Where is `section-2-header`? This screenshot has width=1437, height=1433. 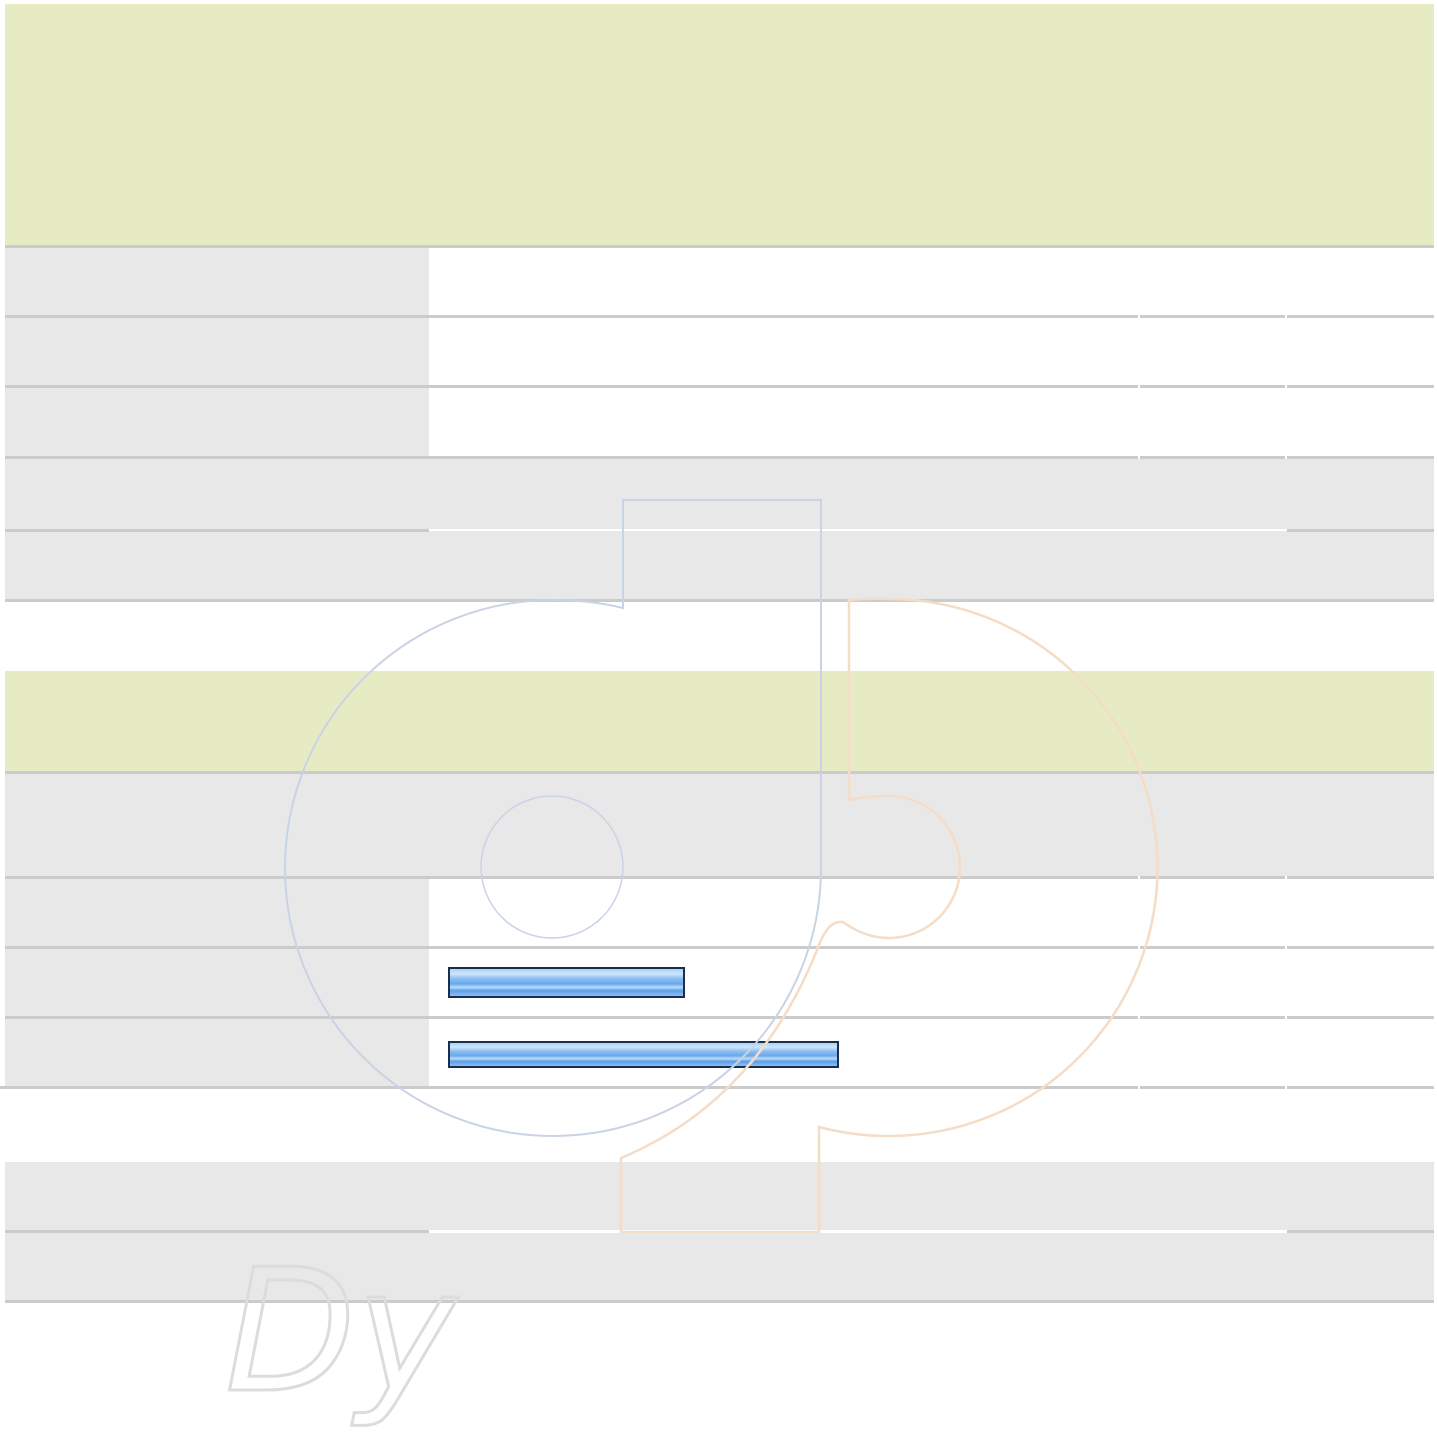 section-2-header is located at coordinates (719, 721).